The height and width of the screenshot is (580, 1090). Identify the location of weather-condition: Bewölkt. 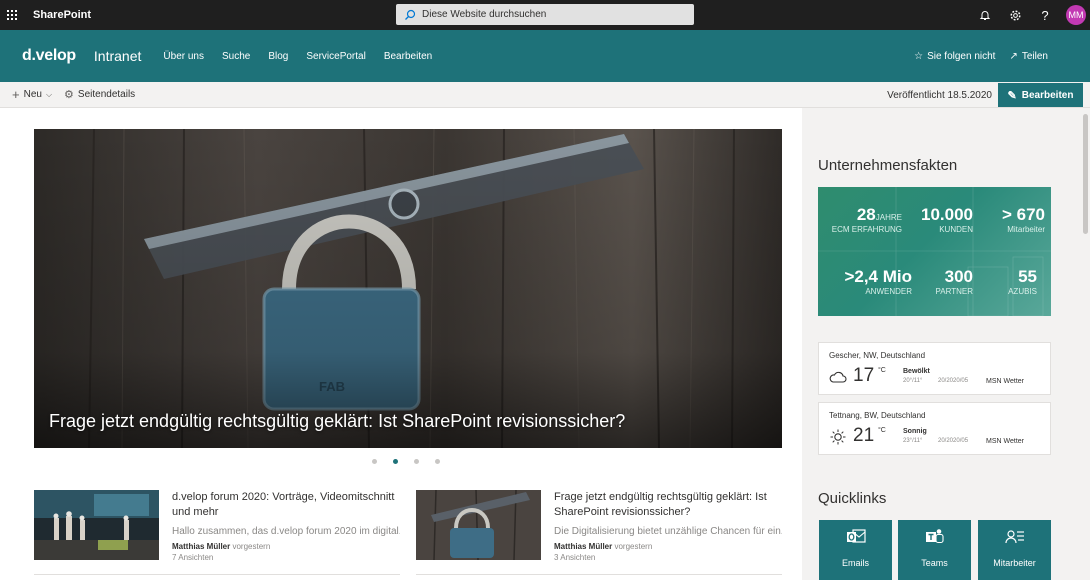
(916, 371).